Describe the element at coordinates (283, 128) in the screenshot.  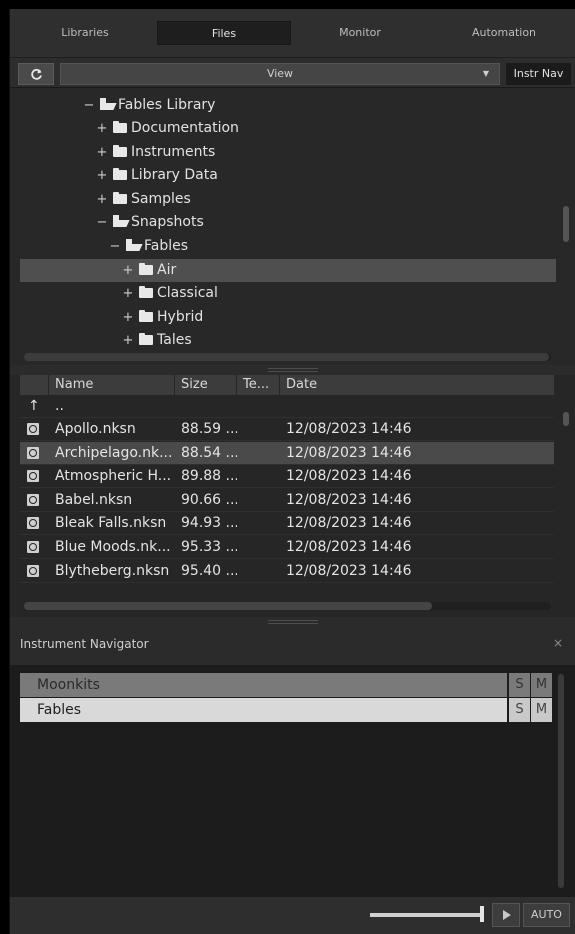
I see `tree-item-documentation: + Documentation` at that location.